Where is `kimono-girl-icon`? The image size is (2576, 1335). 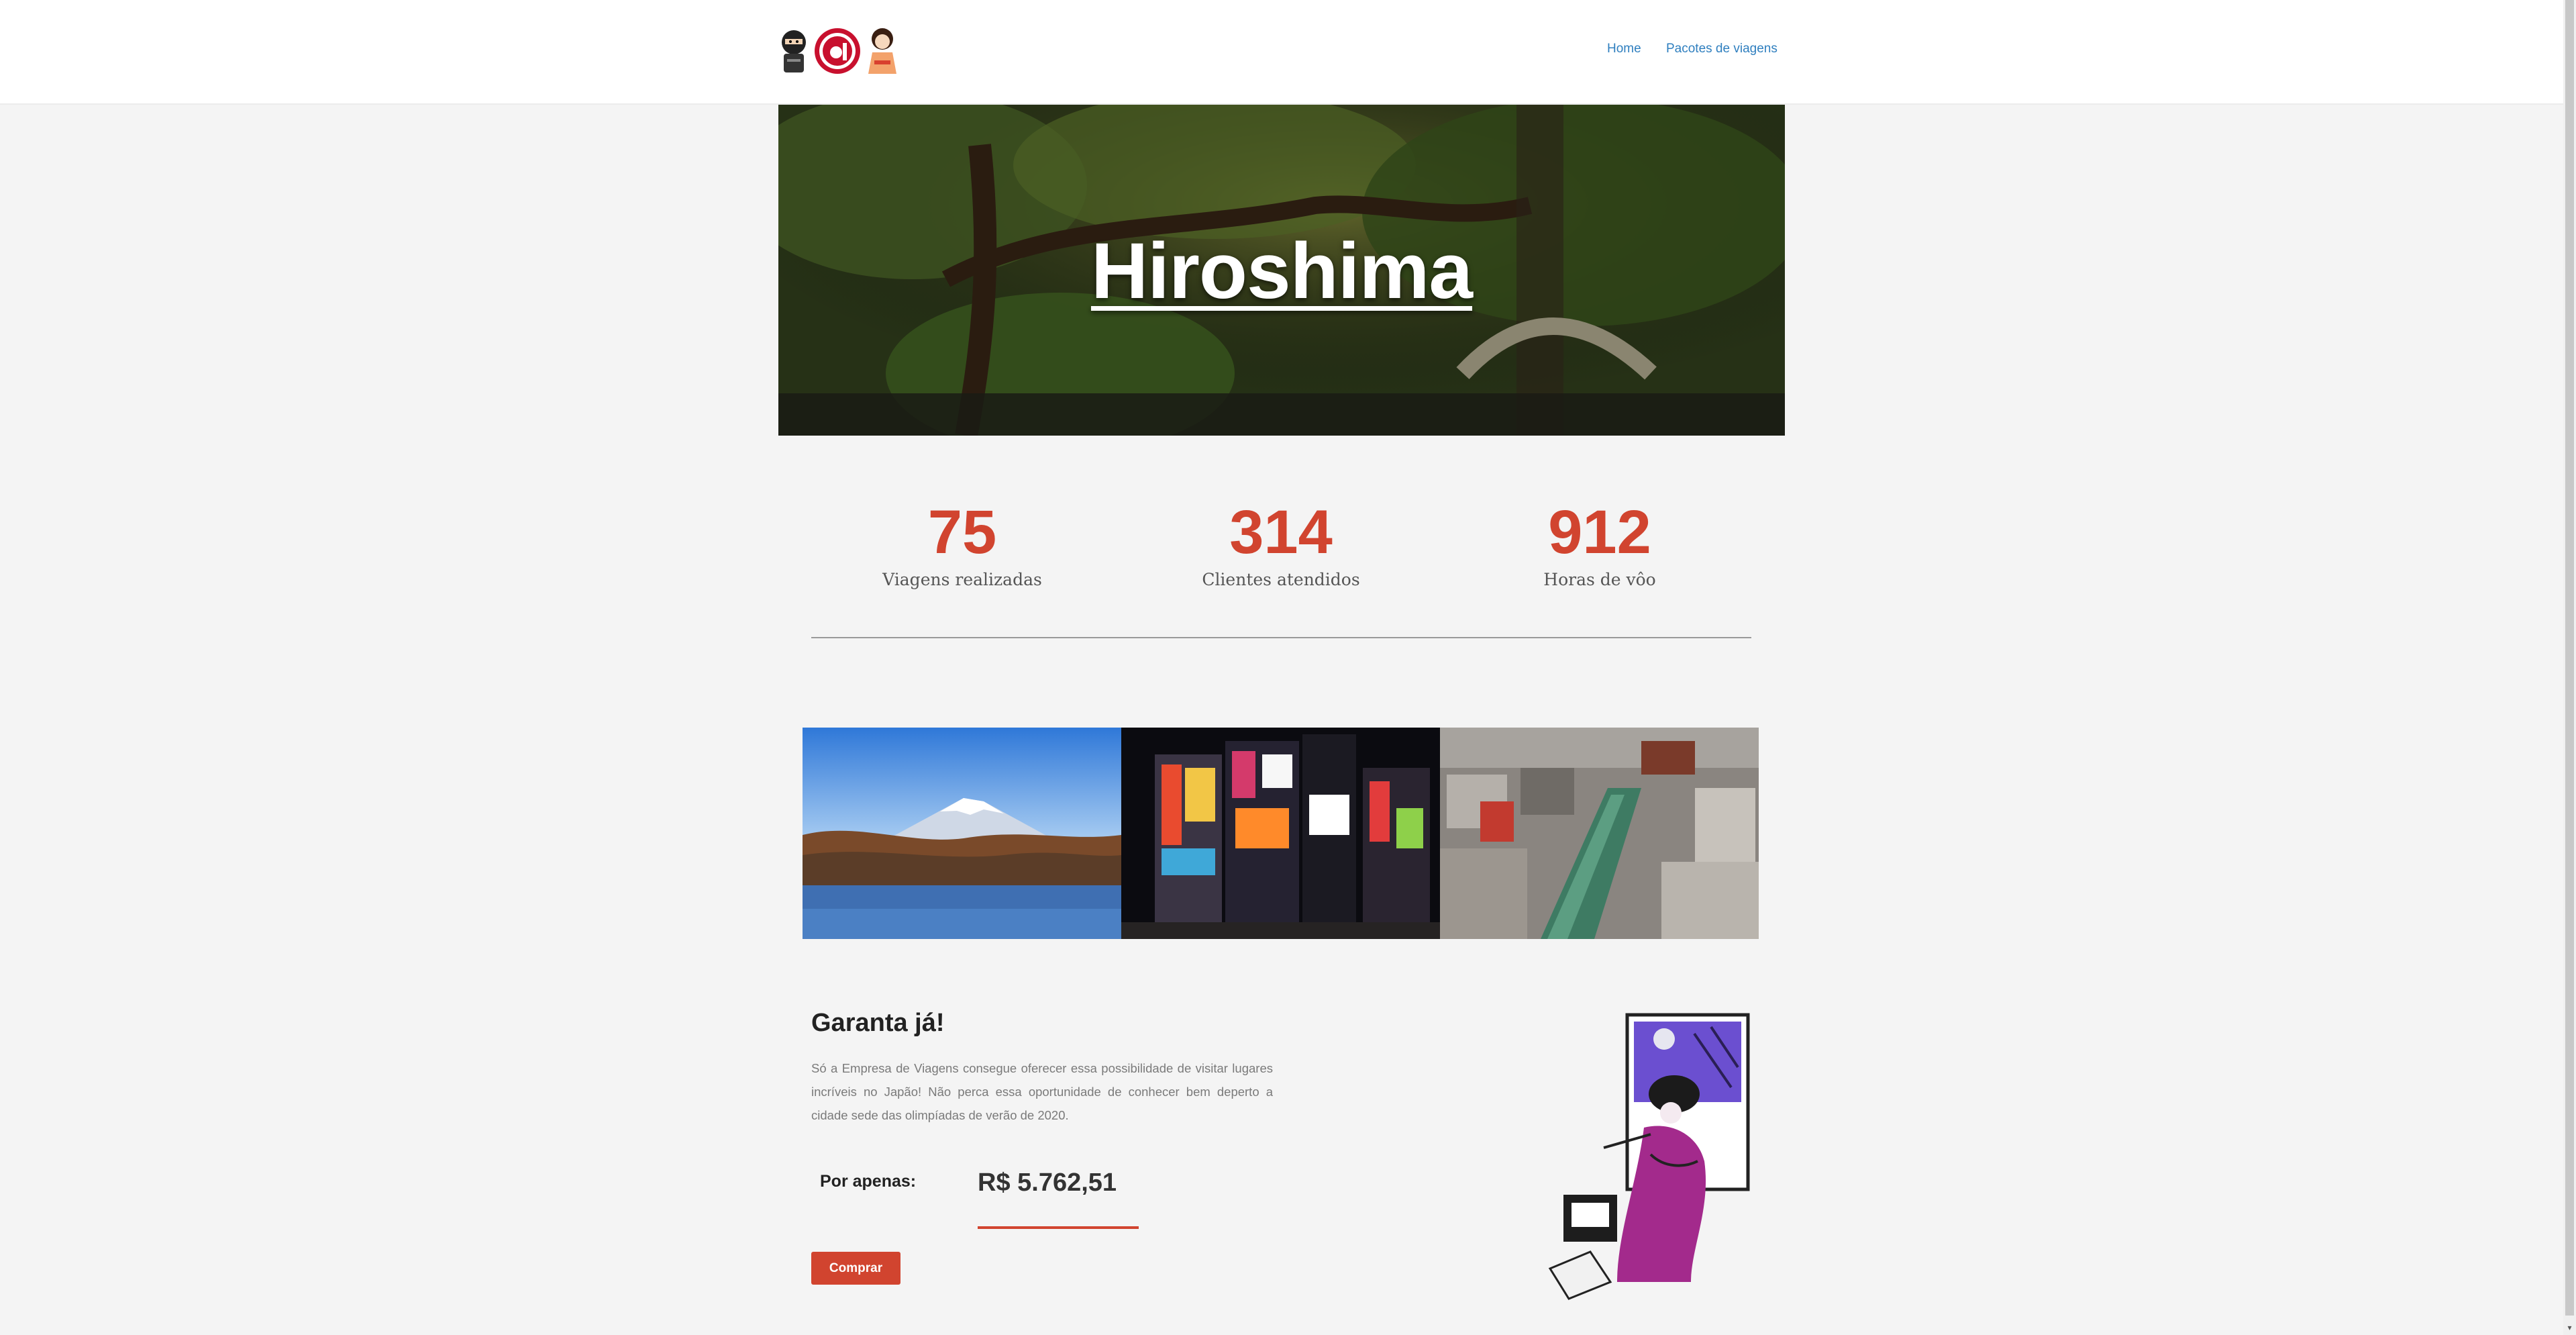 kimono-girl-icon is located at coordinates (882, 51).